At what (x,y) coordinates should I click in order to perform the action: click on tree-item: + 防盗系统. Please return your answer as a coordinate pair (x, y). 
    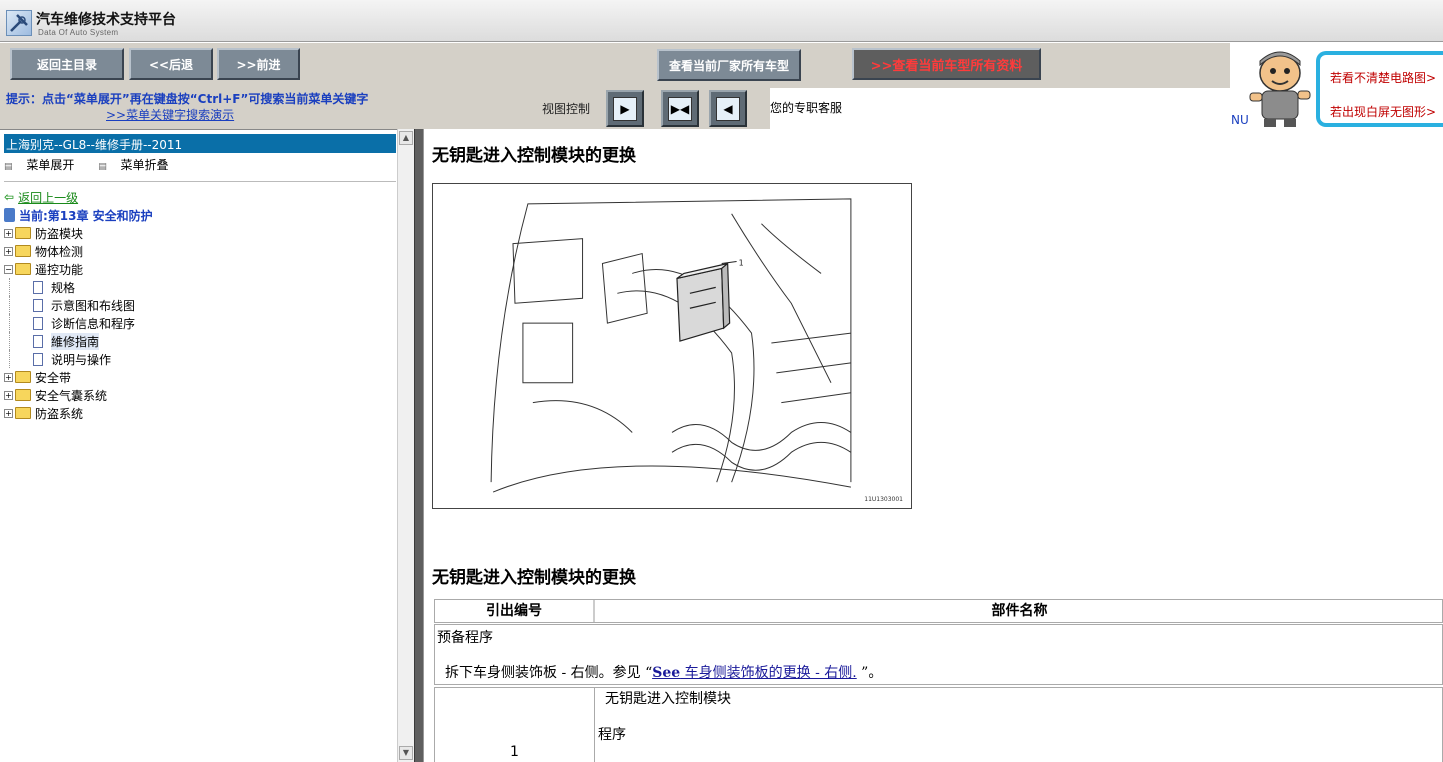
    Looking at the image, I should click on (78, 413).